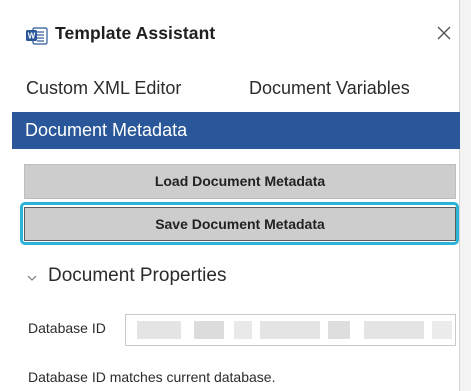 The image size is (471, 391). I want to click on load-metadata-button: Load Document Metadata, so click(240, 181).